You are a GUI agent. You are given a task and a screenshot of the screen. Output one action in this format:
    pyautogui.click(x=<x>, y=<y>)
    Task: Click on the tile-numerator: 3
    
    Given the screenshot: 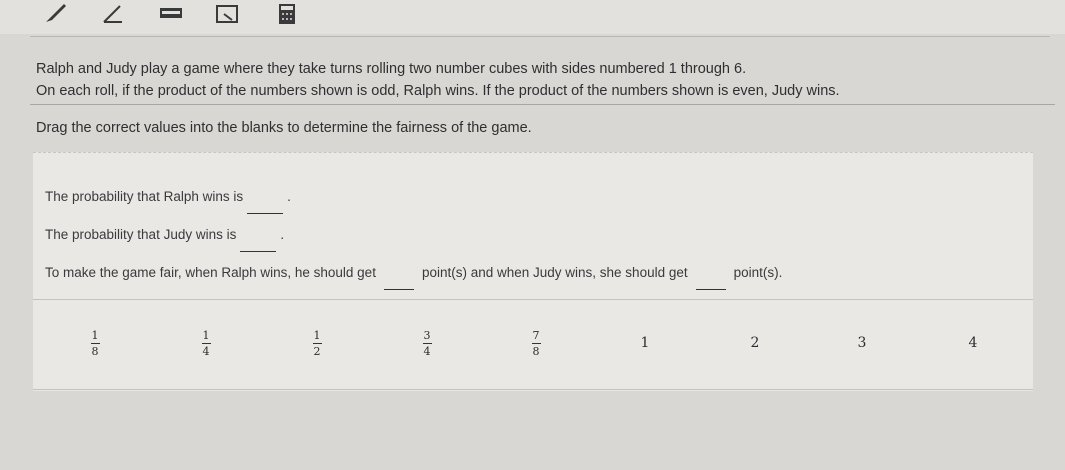 What is the action you would take?
    pyautogui.click(x=427, y=335)
    